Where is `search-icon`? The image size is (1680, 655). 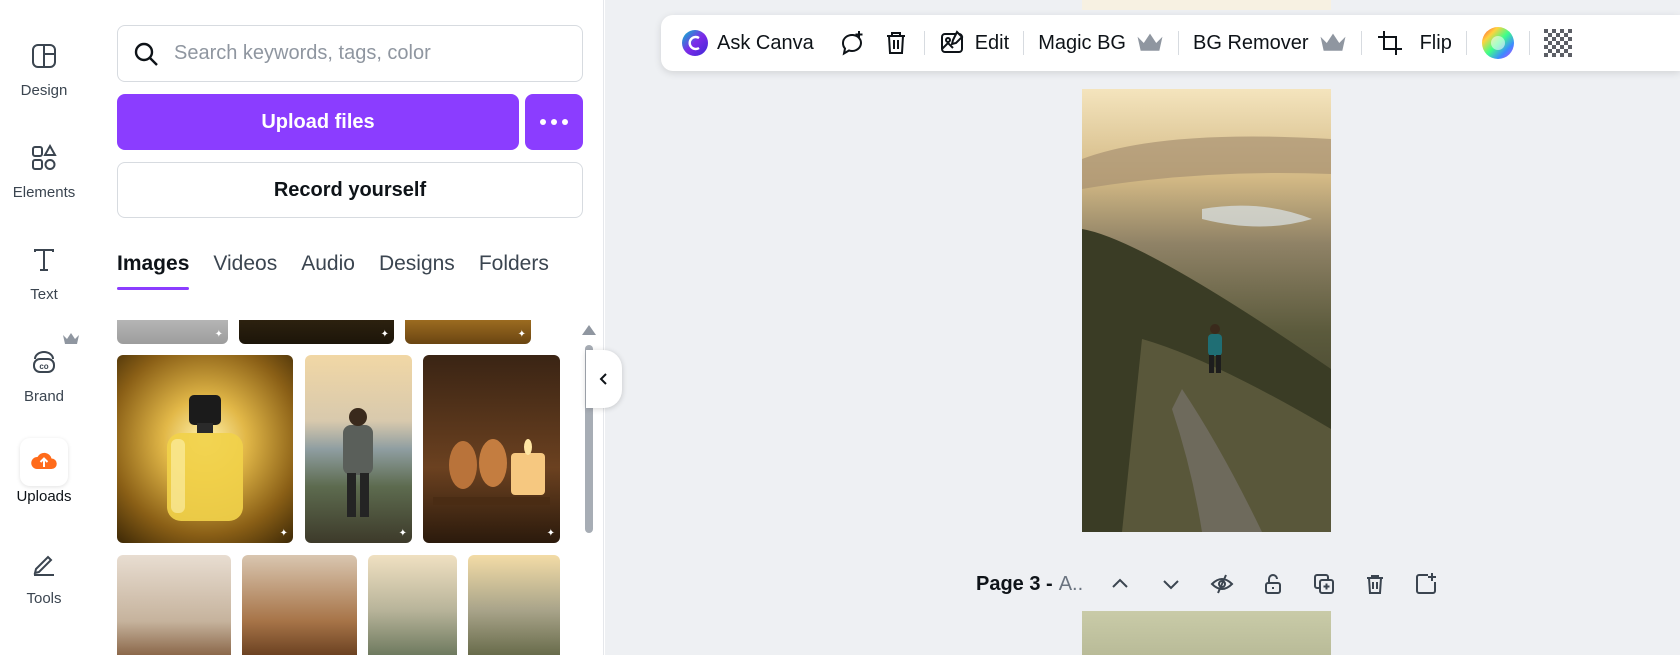 search-icon is located at coordinates (146, 54).